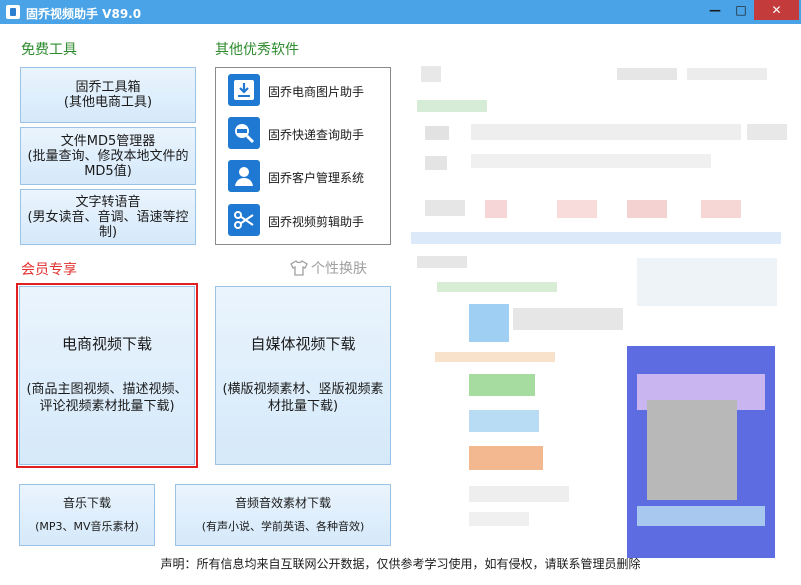 The image size is (801, 585). I want to click on shirt-icon, so click(299, 268).